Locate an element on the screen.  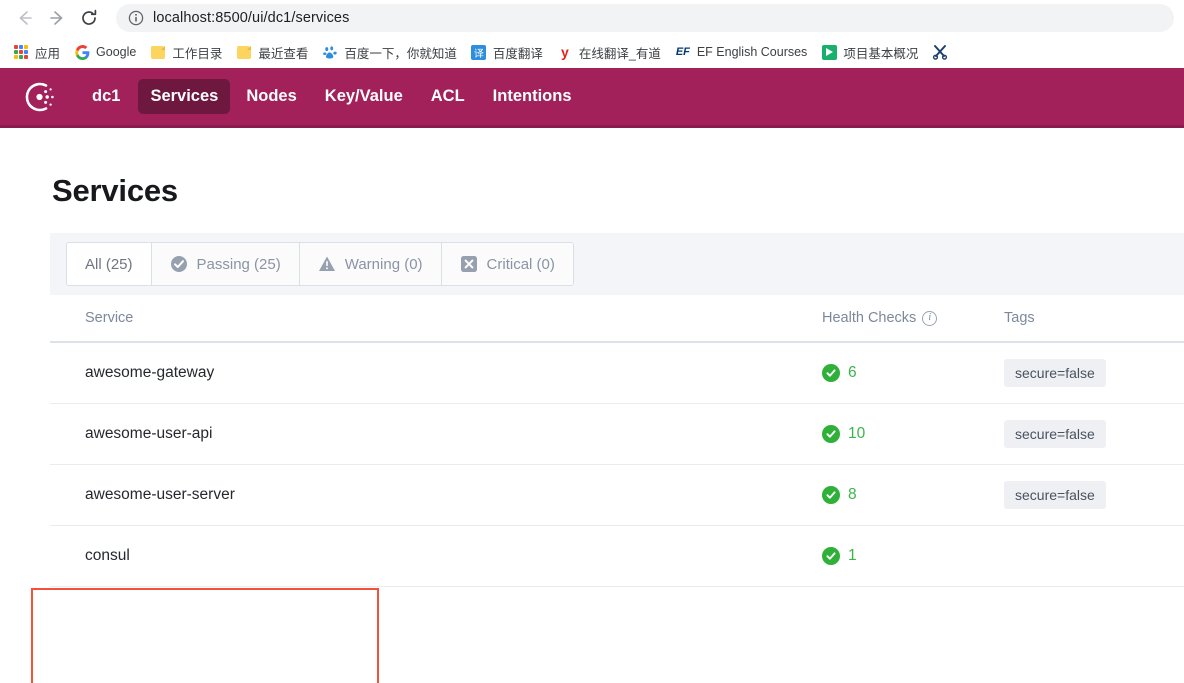
bookmark-baidu-fanyi: 译 百度翻译 is located at coordinates (507, 52).